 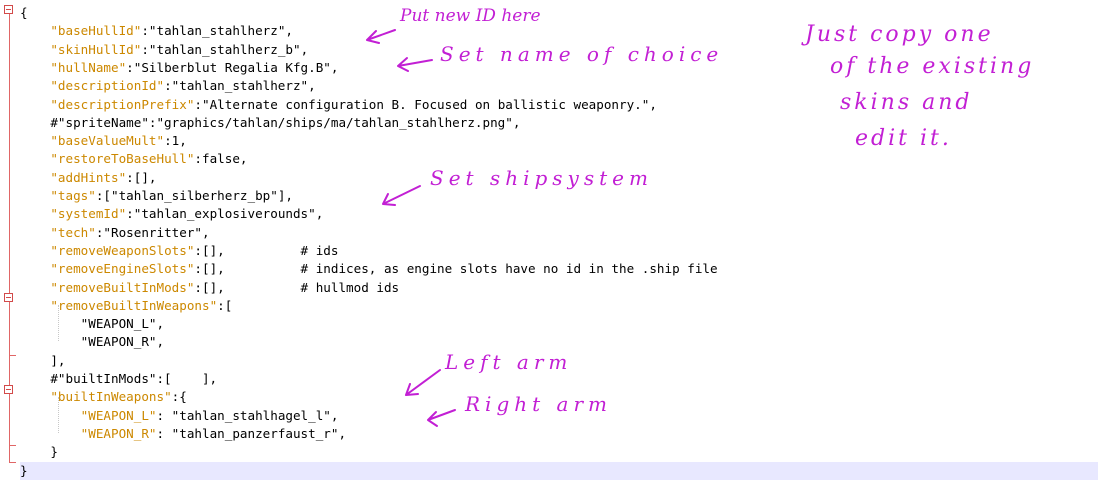 What do you see at coordinates (118, 415) in the screenshot?
I see `code-key: "WEAPON_L"` at bounding box center [118, 415].